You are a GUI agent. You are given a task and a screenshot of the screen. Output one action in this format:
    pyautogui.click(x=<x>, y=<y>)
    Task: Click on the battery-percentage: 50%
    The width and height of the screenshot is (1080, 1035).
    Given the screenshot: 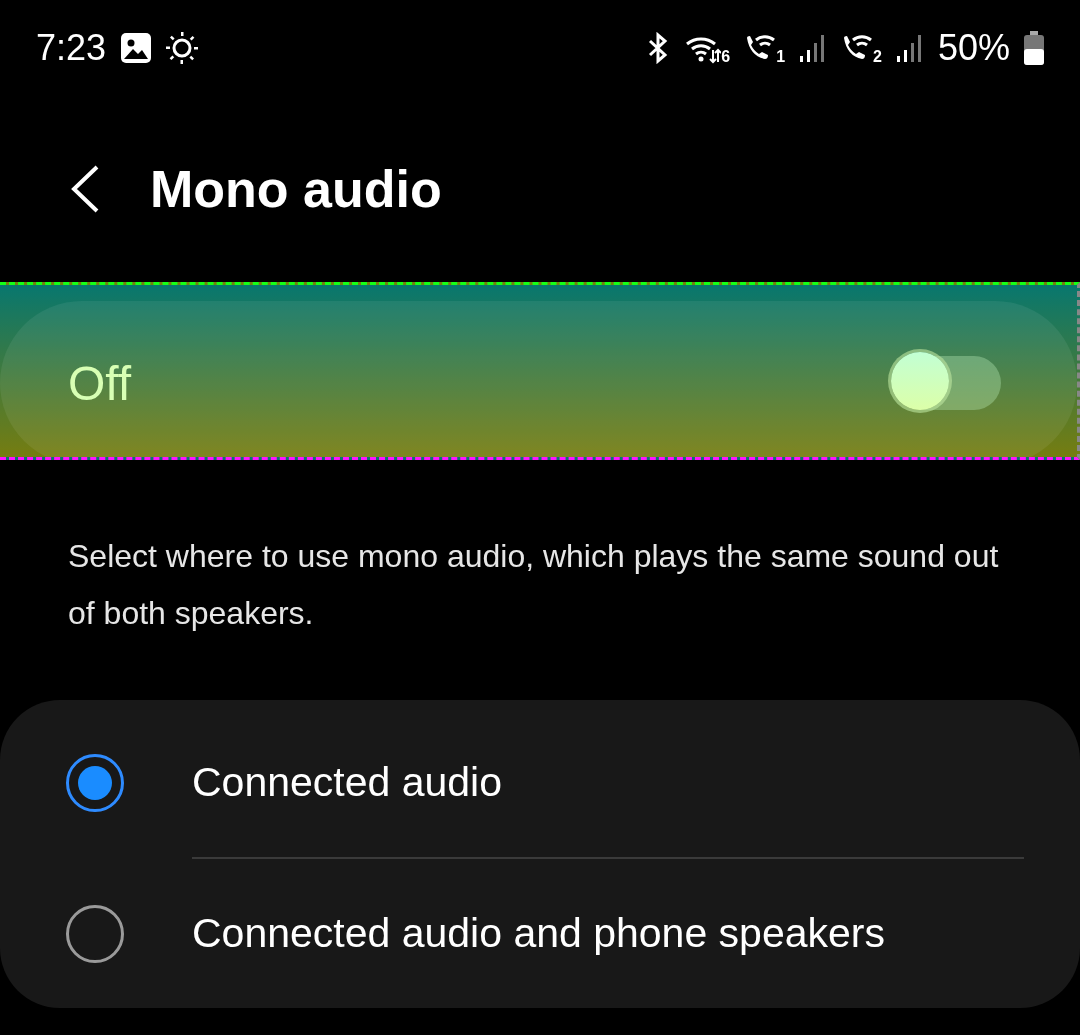 What is the action you would take?
    pyautogui.click(x=973, y=48)
    